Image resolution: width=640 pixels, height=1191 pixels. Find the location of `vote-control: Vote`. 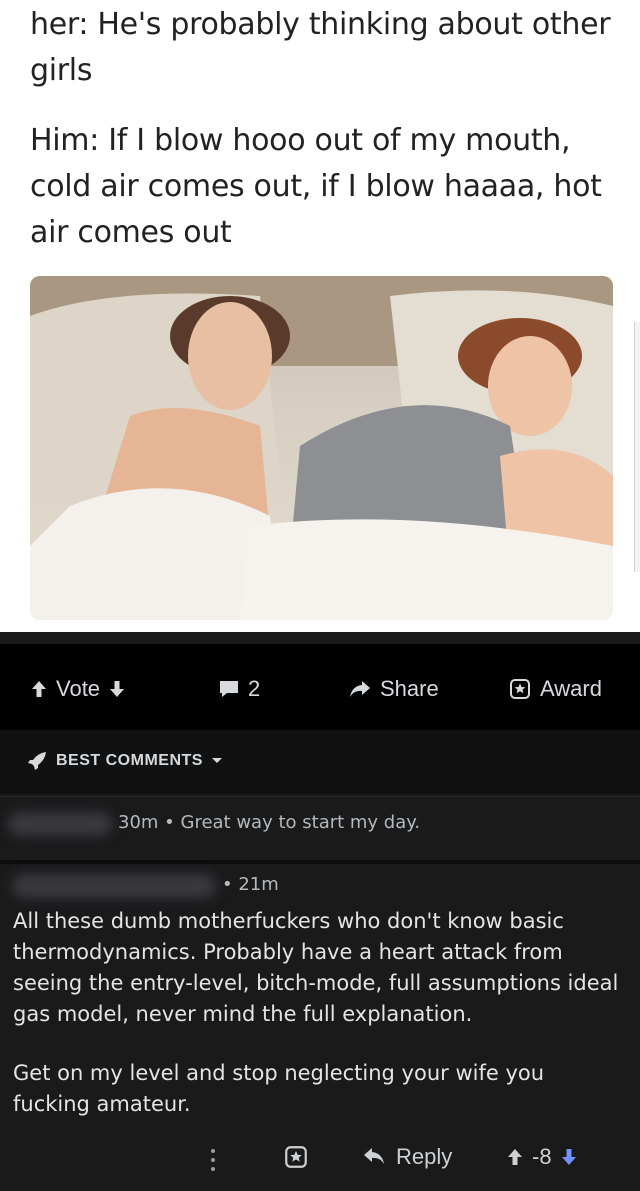

vote-control: Vote is located at coordinates (78, 689).